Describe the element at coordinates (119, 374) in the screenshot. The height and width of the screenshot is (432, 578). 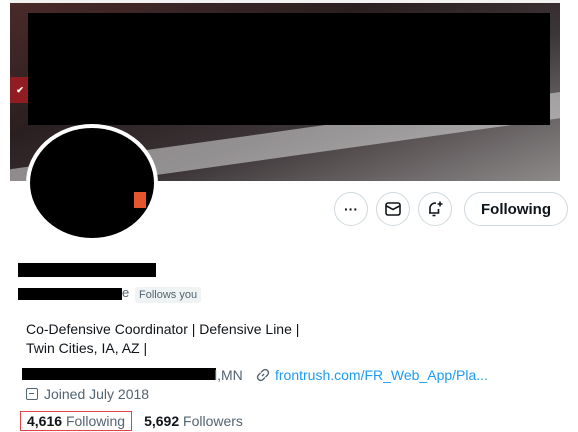
I see `location-redaction` at that location.